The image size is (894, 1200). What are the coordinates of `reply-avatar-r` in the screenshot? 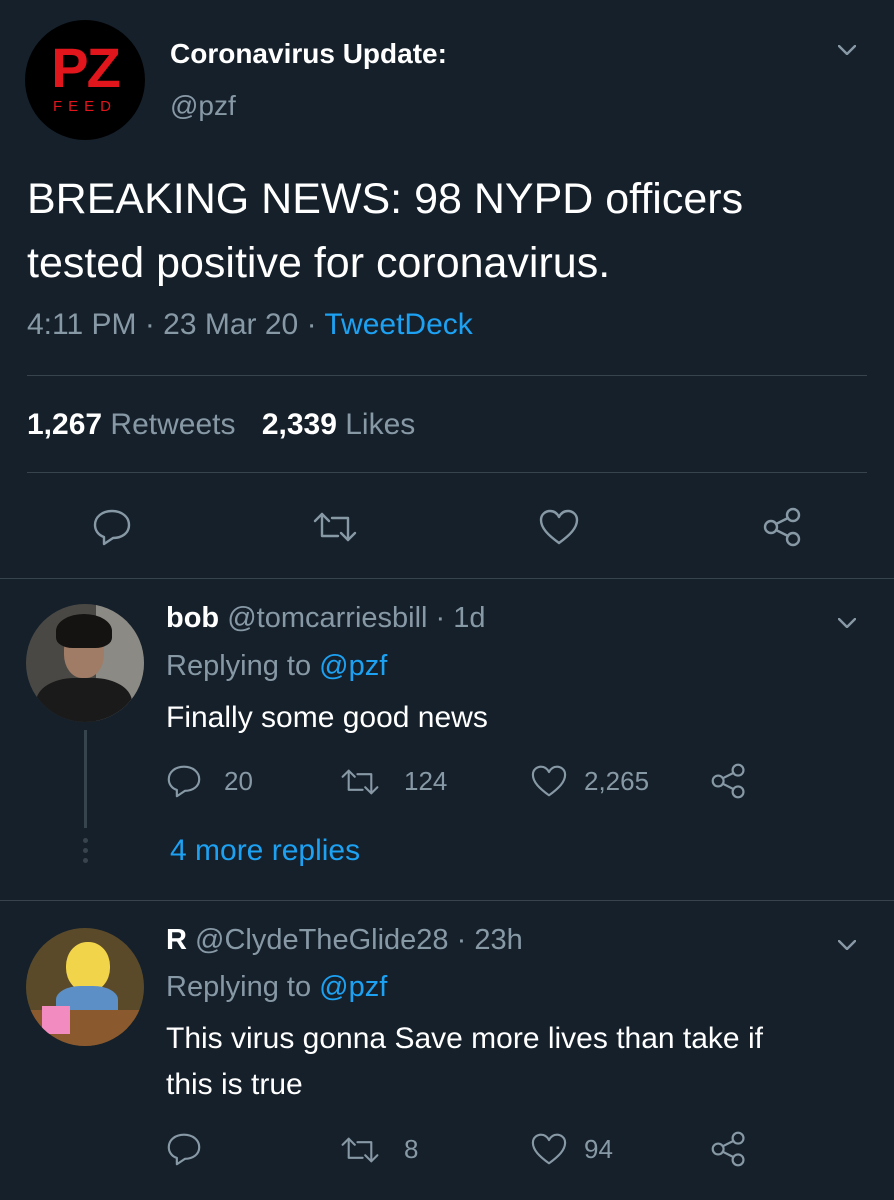 It's located at (85, 987).